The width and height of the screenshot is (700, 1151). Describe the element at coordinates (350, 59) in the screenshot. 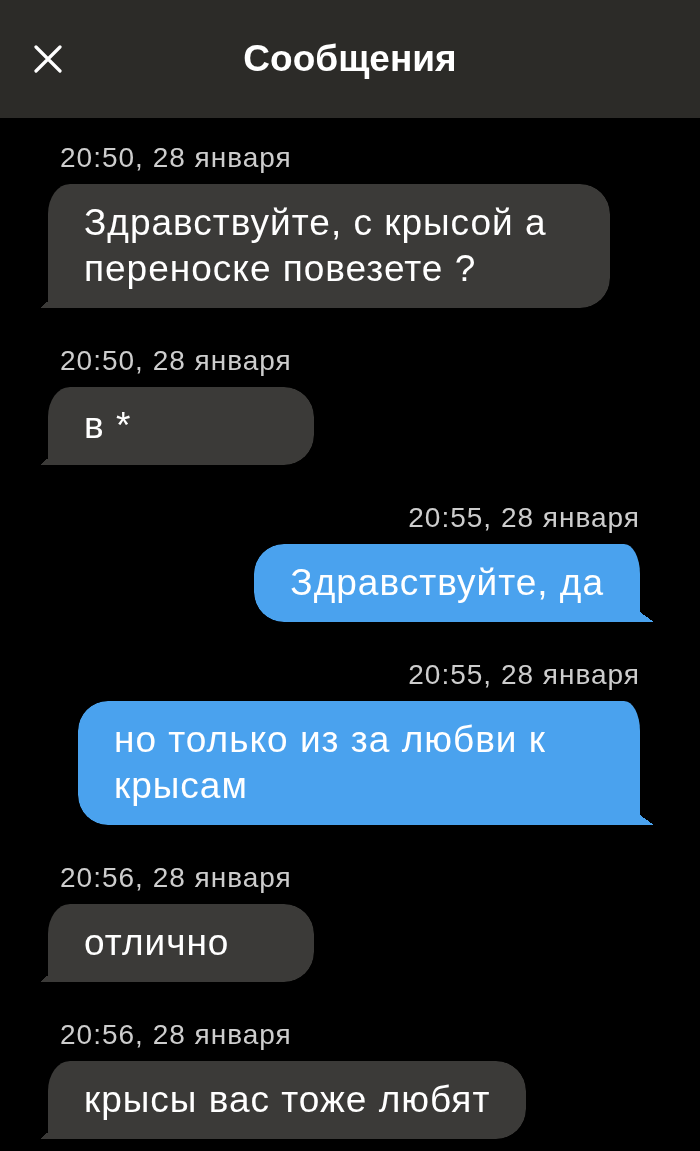

I see `screen-title: Сообщения` at that location.